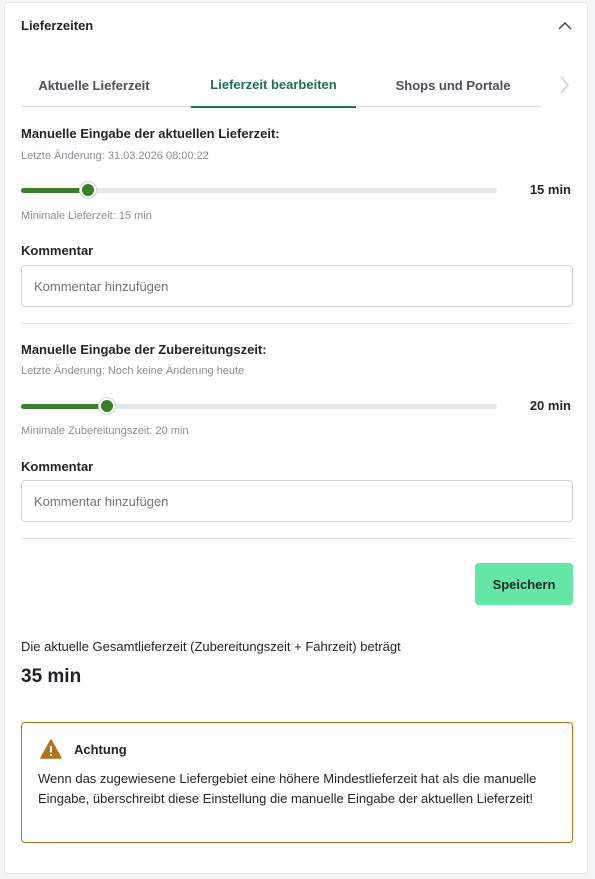  What do you see at coordinates (57, 25) in the screenshot?
I see `card-title: Lieferzeiten` at bounding box center [57, 25].